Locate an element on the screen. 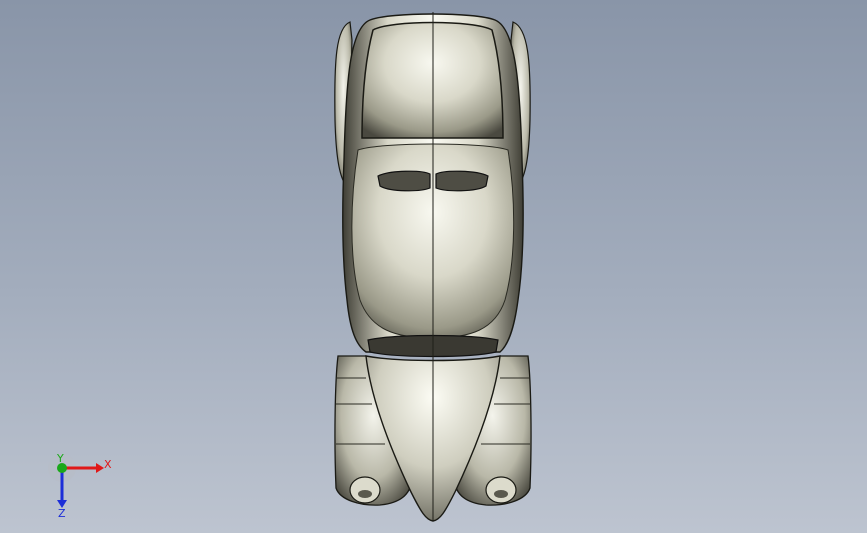  z-axis-label: Z is located at coordinates (62, 513).